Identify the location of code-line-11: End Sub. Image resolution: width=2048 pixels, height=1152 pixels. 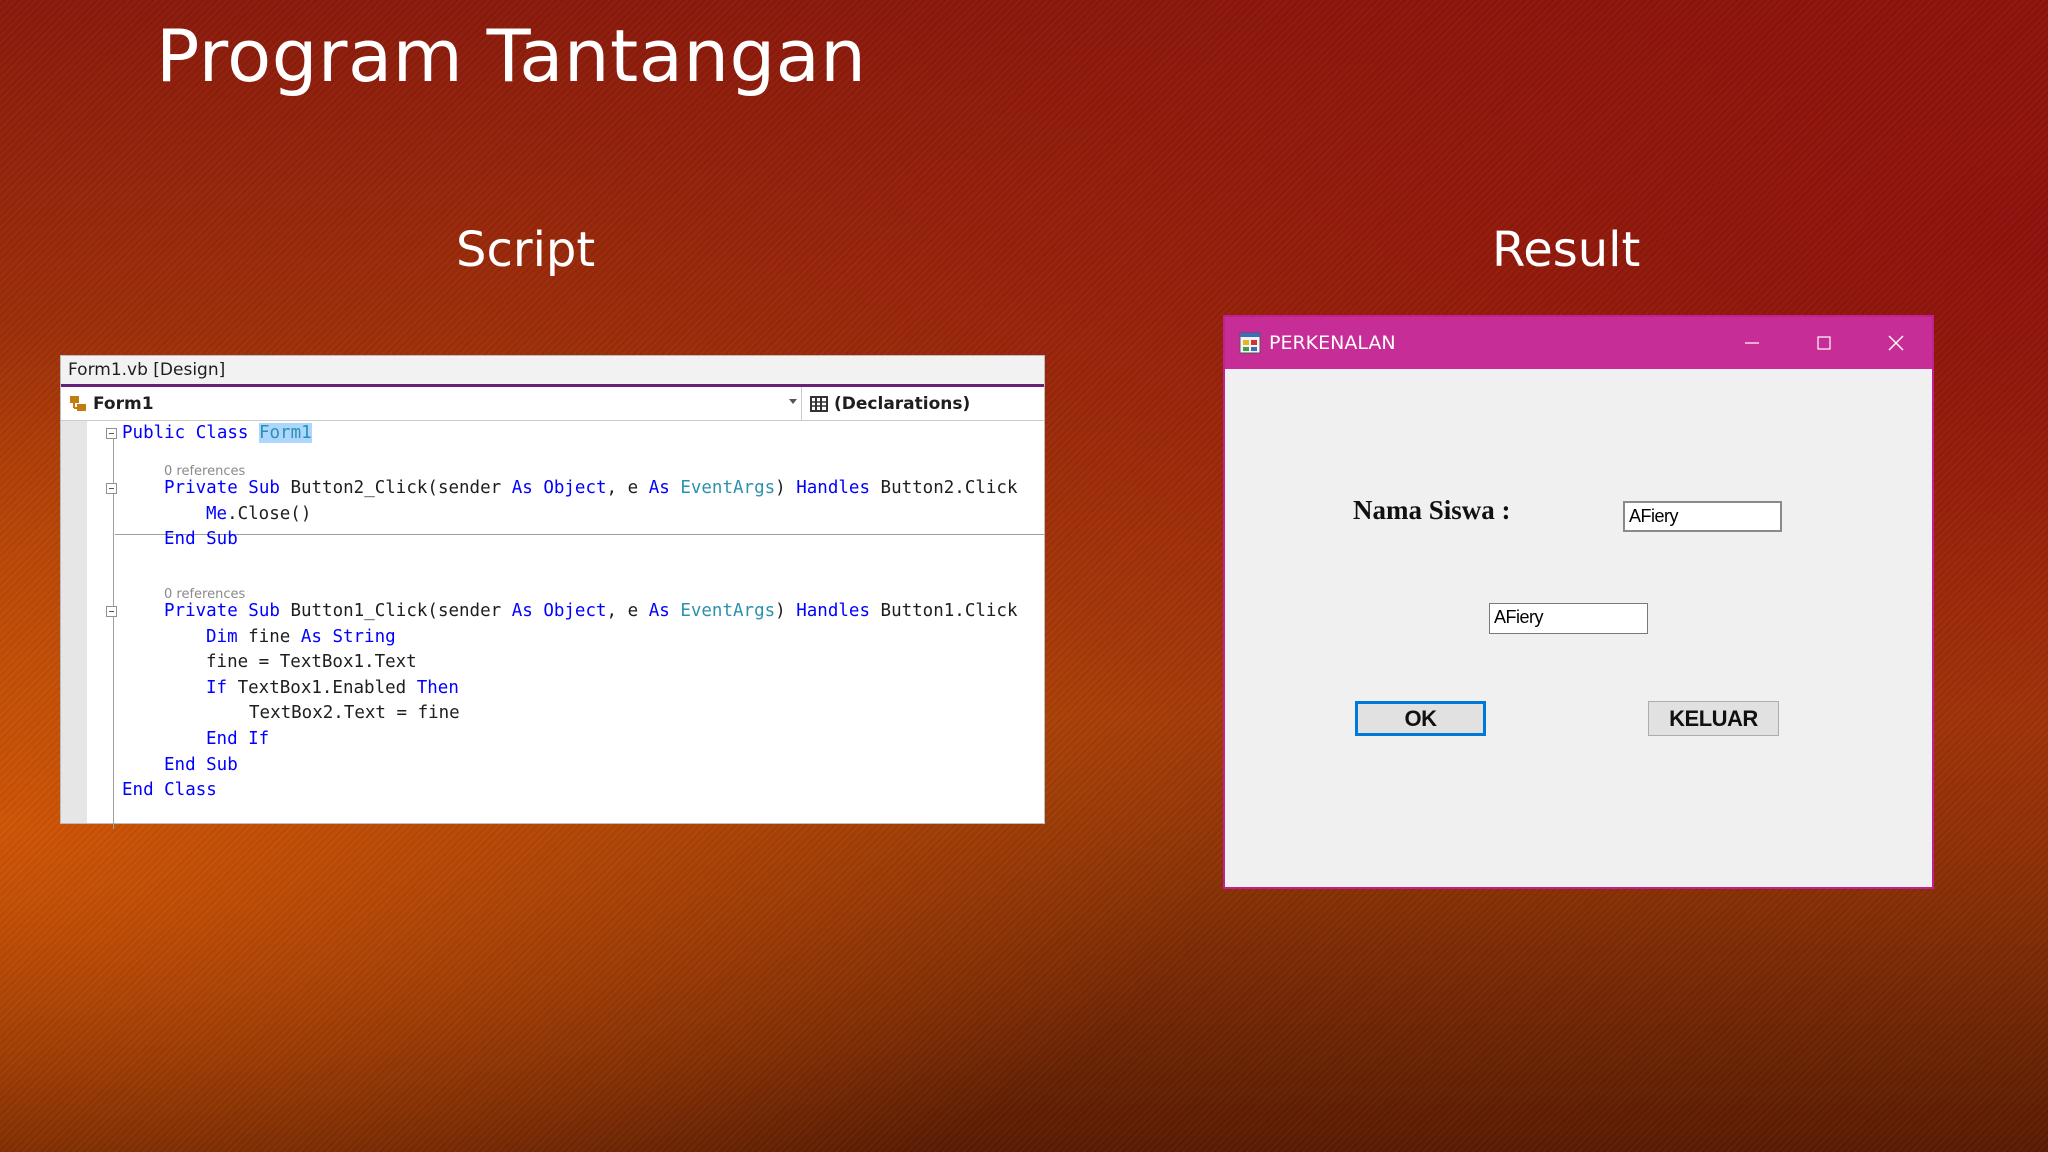
(201, 765).